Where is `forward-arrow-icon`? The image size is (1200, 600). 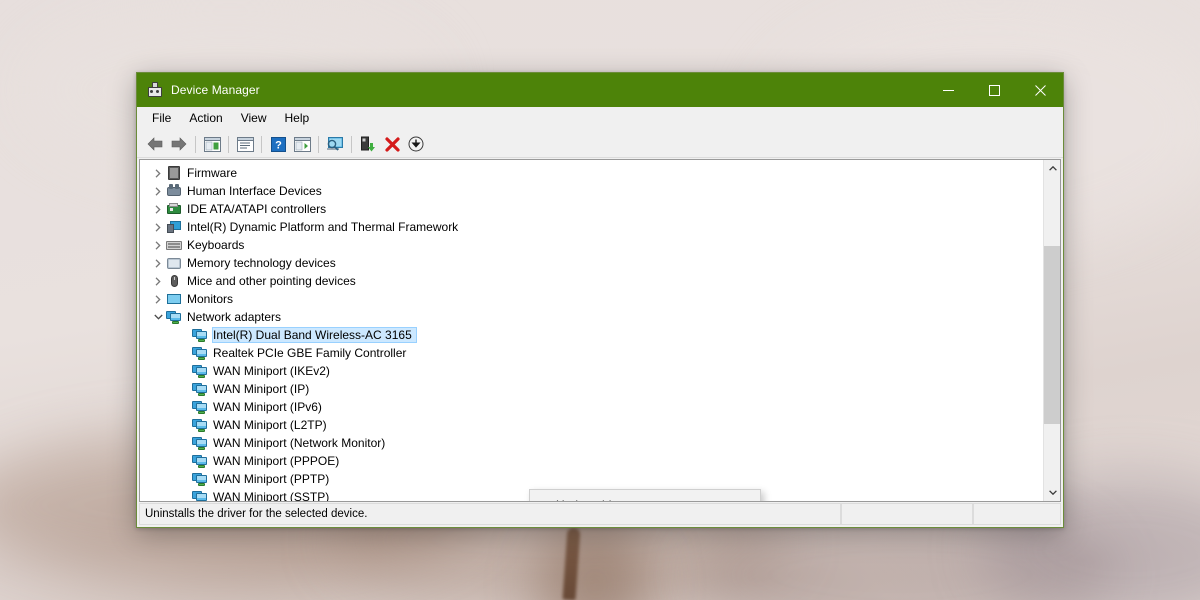
forward-arrow-icon is located at coordinates (179, 144).